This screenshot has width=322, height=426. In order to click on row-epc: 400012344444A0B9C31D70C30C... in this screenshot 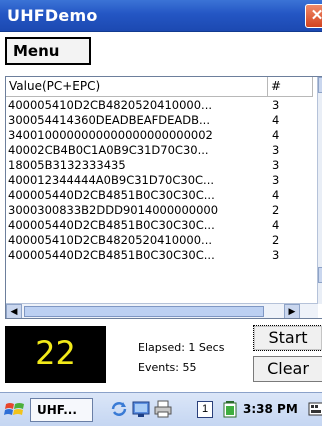, I will do `click(111, 180)`.